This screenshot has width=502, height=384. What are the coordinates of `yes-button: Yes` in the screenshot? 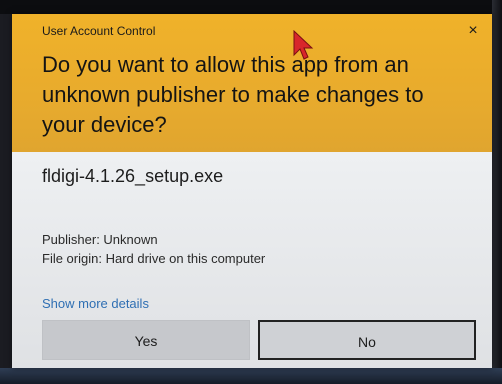 It's located at (146, 340).